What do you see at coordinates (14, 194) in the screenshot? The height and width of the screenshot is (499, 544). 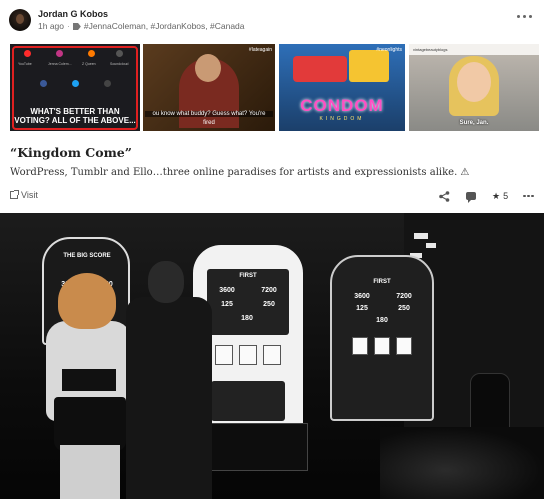 I see `external-link-icon` at bounding box center [14, 194].